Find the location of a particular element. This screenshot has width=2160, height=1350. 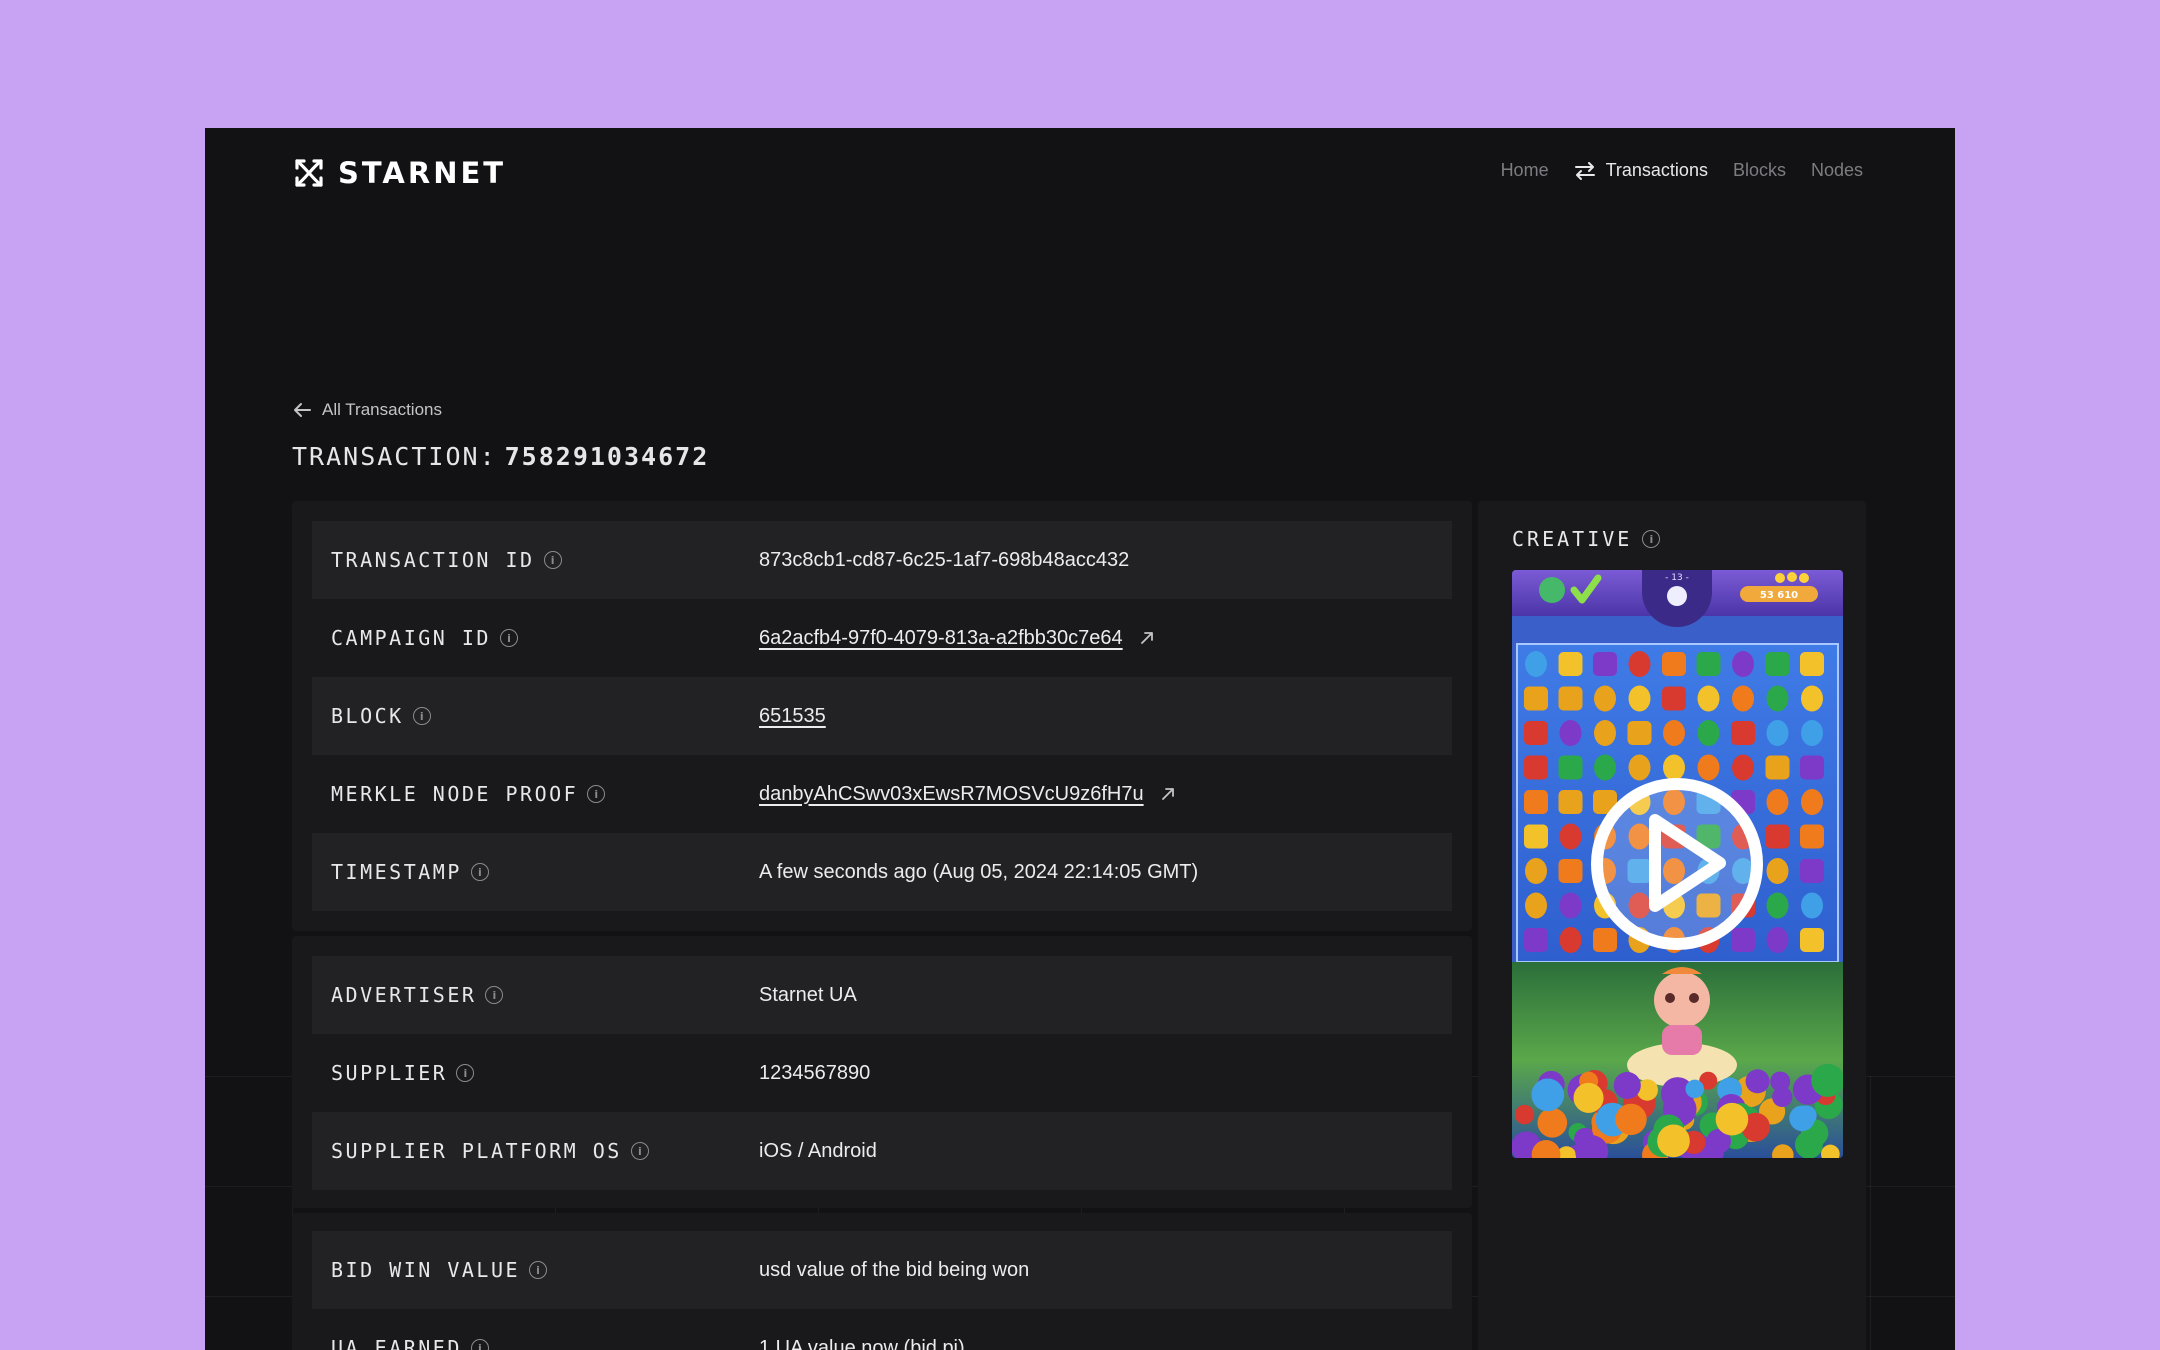

play-button-ring is located at coordinates (1677, 864).